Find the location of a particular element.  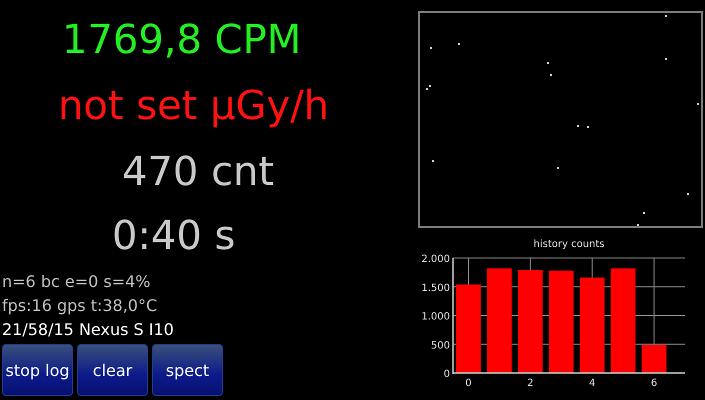

dose-rate: not set µGy/h is located at coordinates (194, 106).